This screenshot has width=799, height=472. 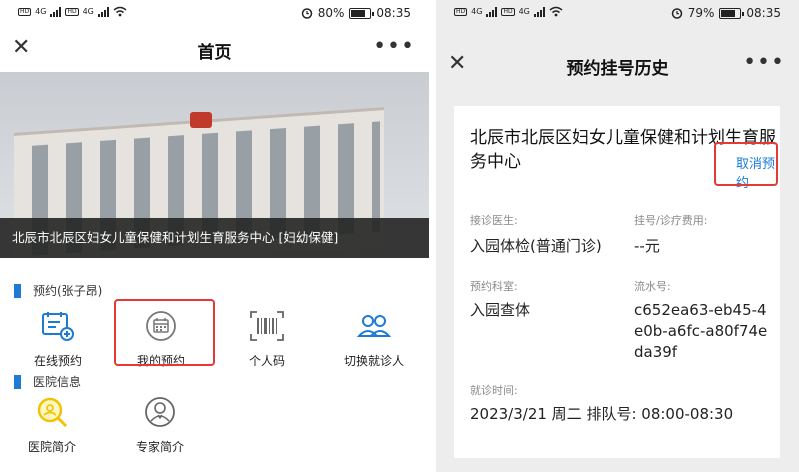 I want to click on doctor-icon, so click(x=160, y=412).